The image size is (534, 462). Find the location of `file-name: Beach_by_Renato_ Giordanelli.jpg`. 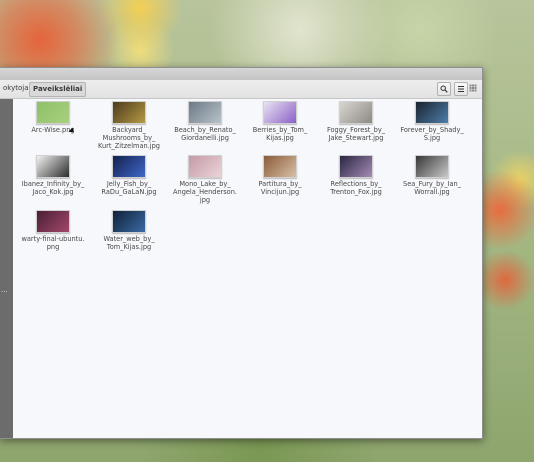

file-name: Beach_by_Renato_ Giordanelli.jpg is located at coordinates (205, 134).